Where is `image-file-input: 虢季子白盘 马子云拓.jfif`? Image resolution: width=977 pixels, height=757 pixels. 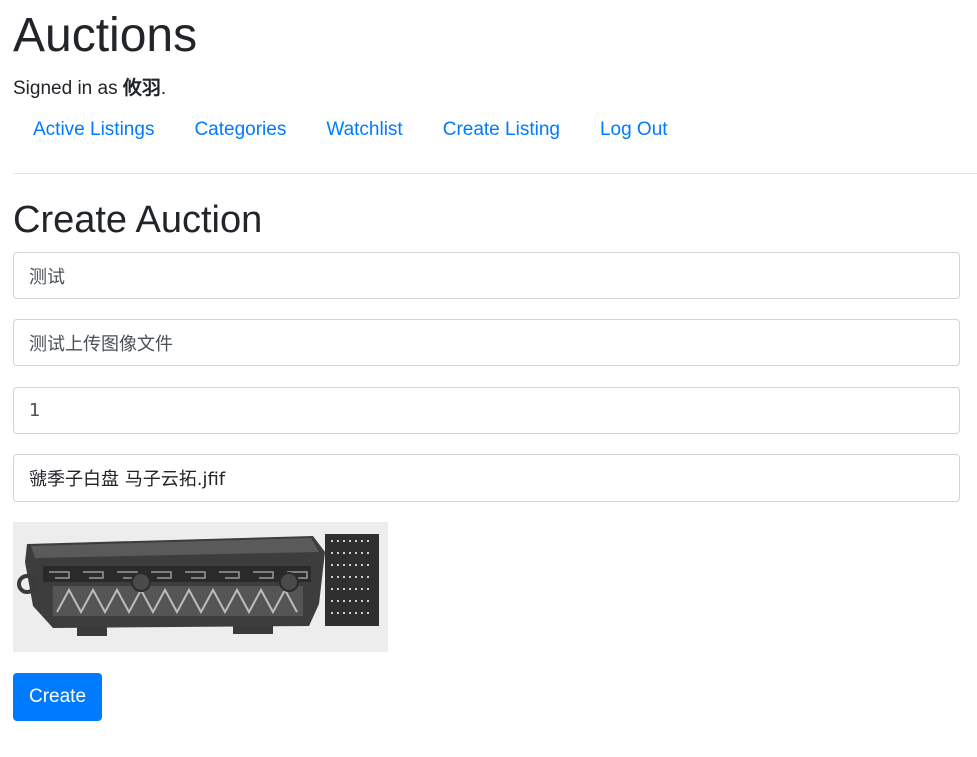 image-file-input: 虢季子白盘 马子云拓.jfif is located at coordinates (486, 478).